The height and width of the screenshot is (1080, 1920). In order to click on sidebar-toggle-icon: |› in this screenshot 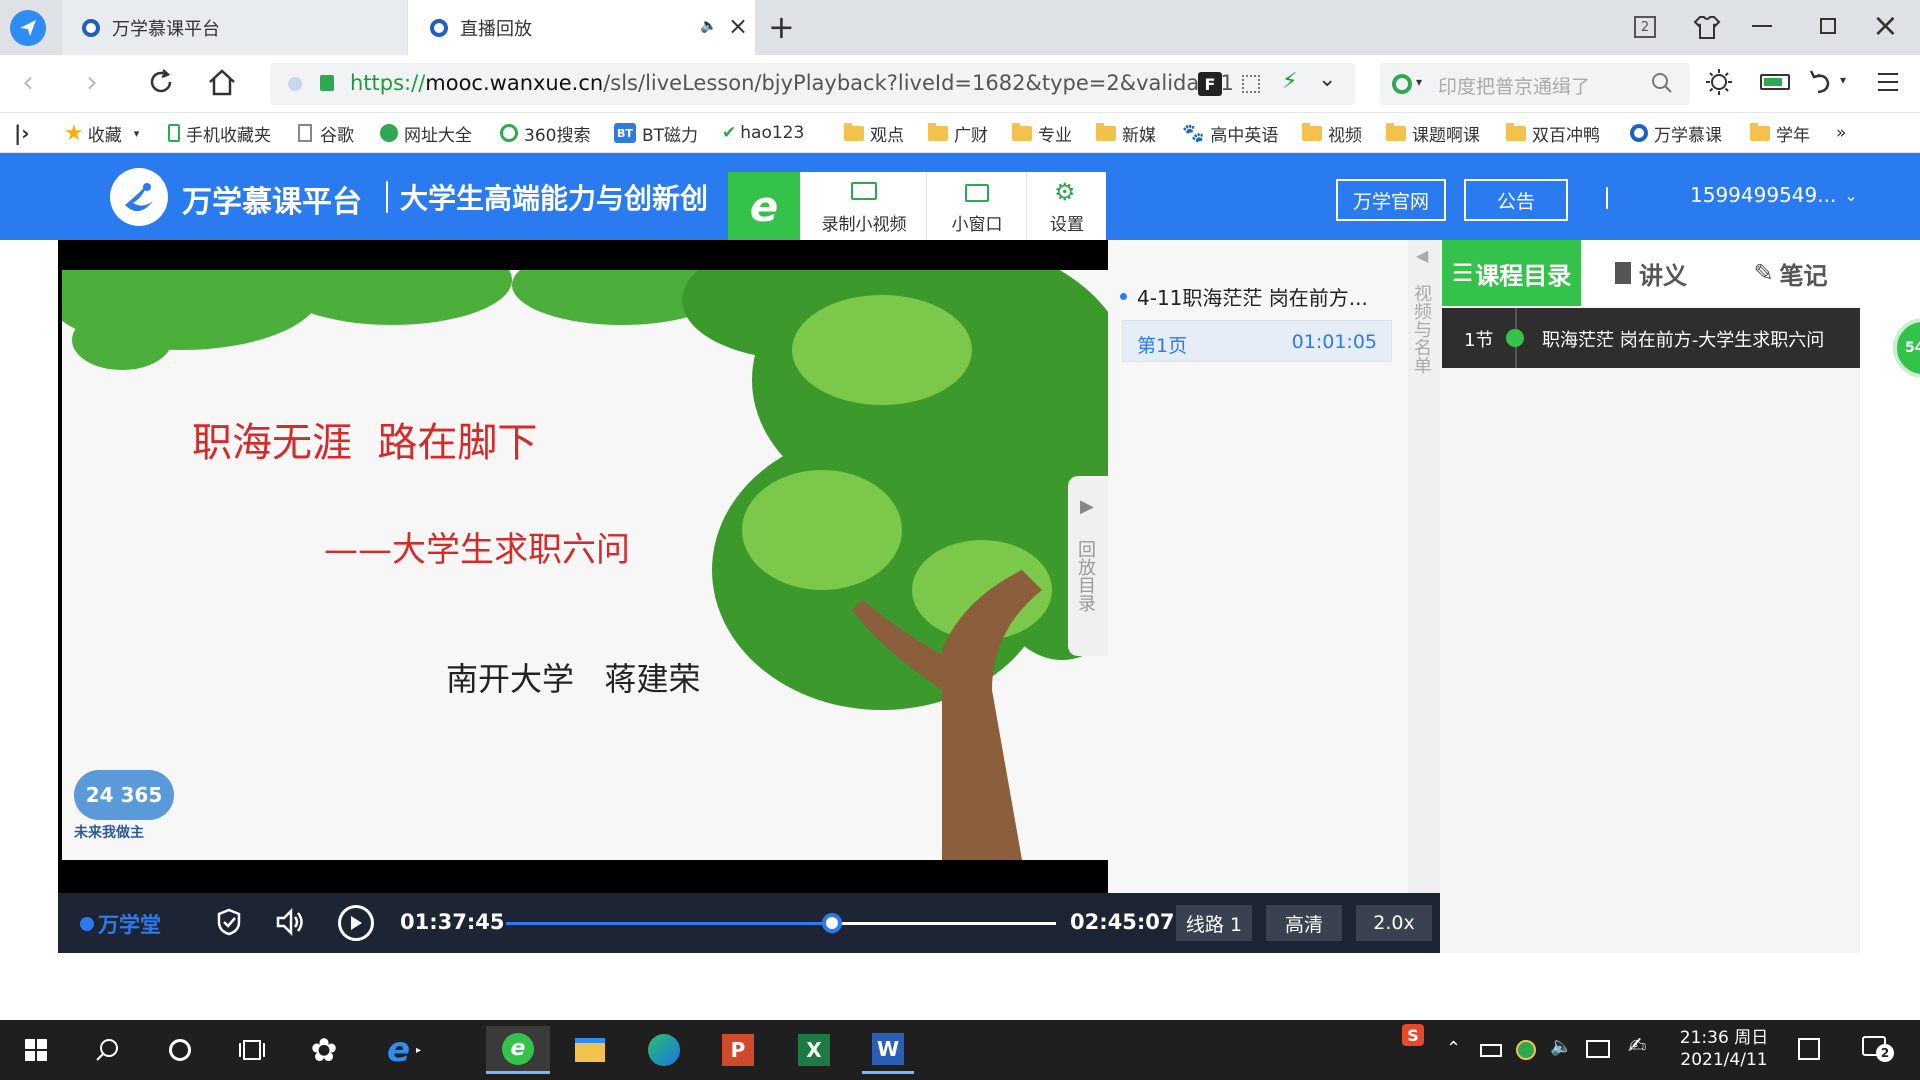, I will do `click(22, 133)`.